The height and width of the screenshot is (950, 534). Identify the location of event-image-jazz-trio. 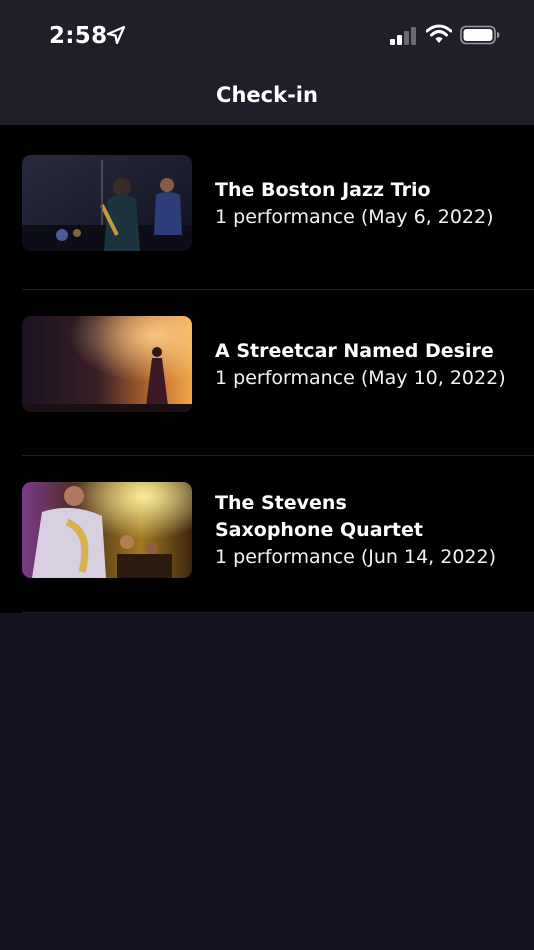
(107, 203).